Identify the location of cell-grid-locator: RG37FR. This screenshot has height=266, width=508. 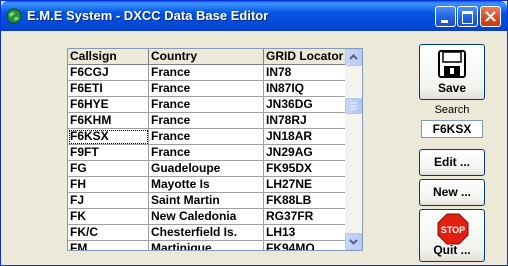
(309, 216).